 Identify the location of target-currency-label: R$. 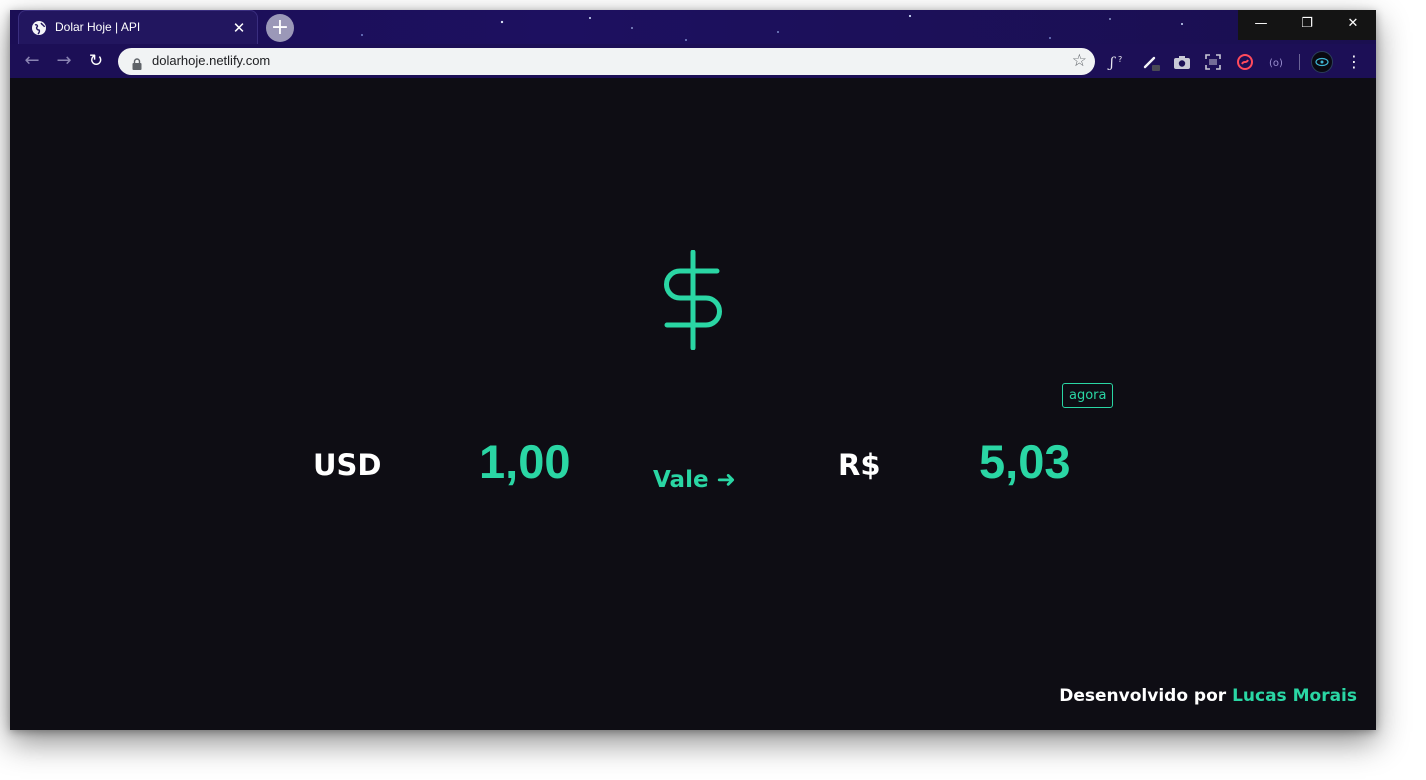
(859, 465).